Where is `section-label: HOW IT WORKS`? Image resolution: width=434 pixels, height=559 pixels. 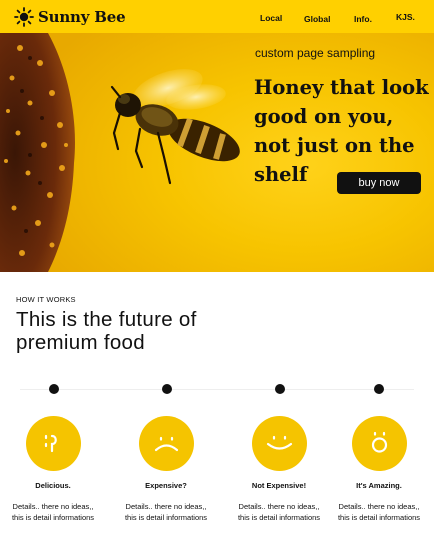 section-label: HOW IT WORKS is located at coordinates (46, 299).